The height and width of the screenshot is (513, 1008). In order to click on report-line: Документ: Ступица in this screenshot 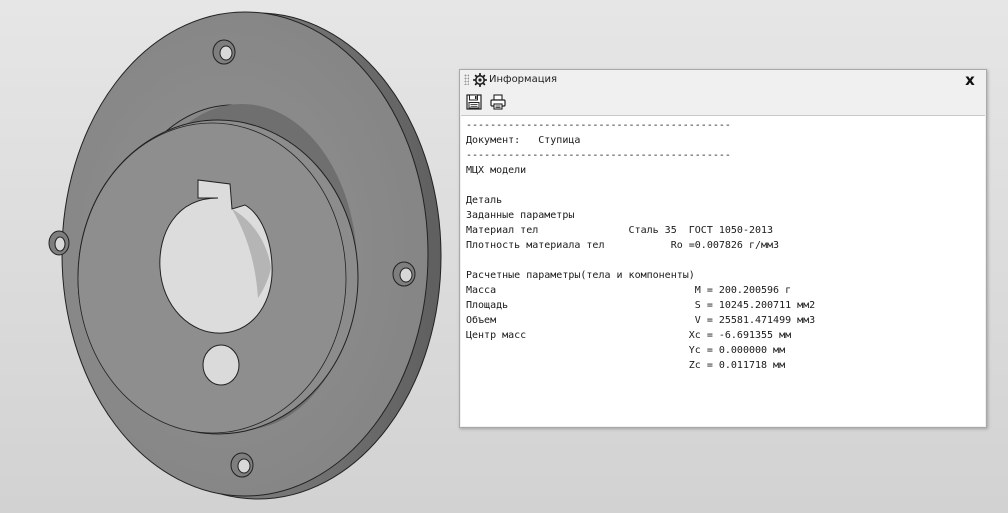, I will do `click(523, 140)`.